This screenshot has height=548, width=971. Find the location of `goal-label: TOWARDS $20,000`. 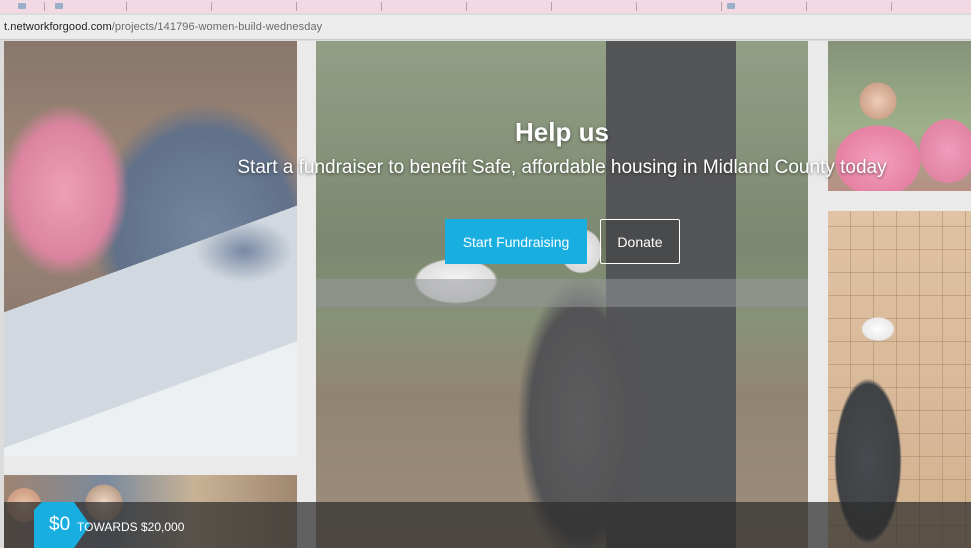

goal-label: TOWARDS $20,000 is located at coordinates (131, 527).